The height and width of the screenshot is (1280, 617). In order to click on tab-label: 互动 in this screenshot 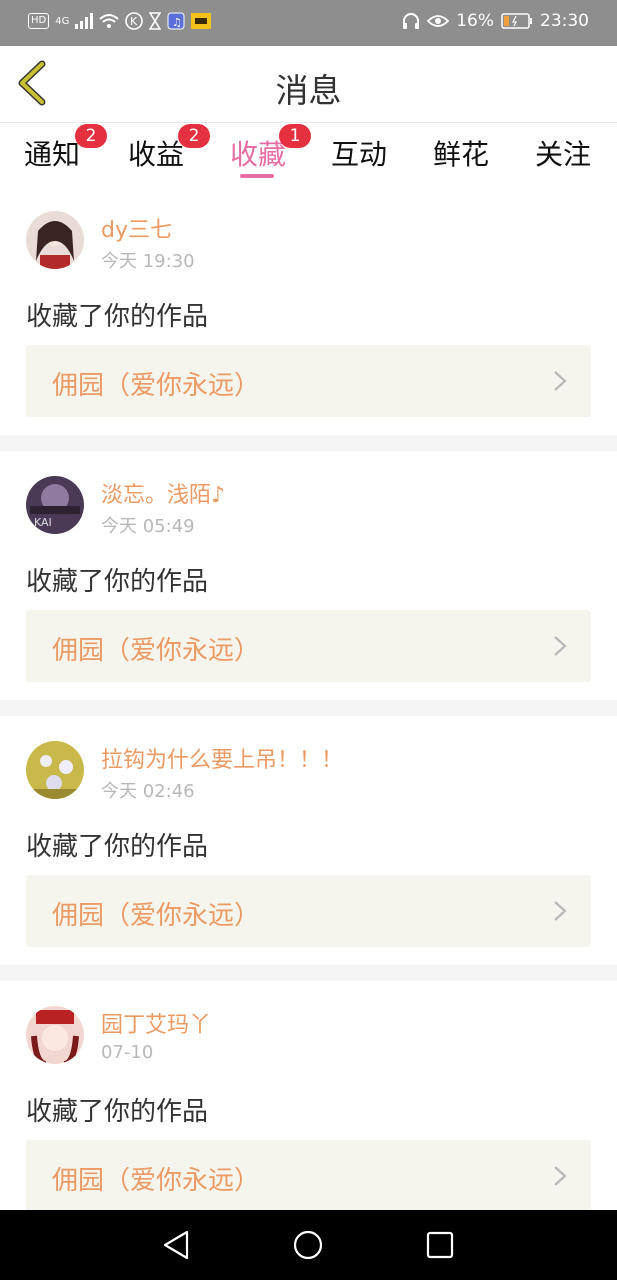, I will do `click(358, 154)`.